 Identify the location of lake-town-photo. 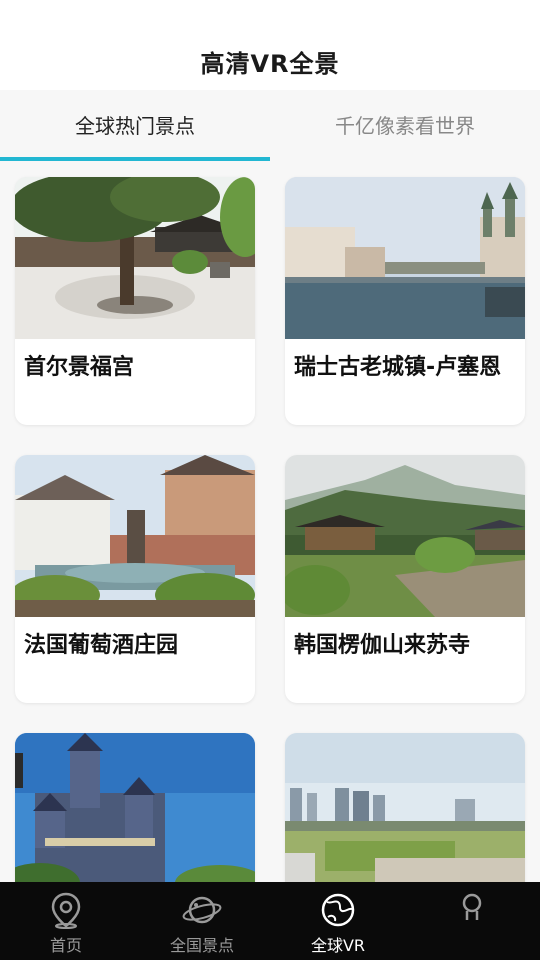
(405, 258).